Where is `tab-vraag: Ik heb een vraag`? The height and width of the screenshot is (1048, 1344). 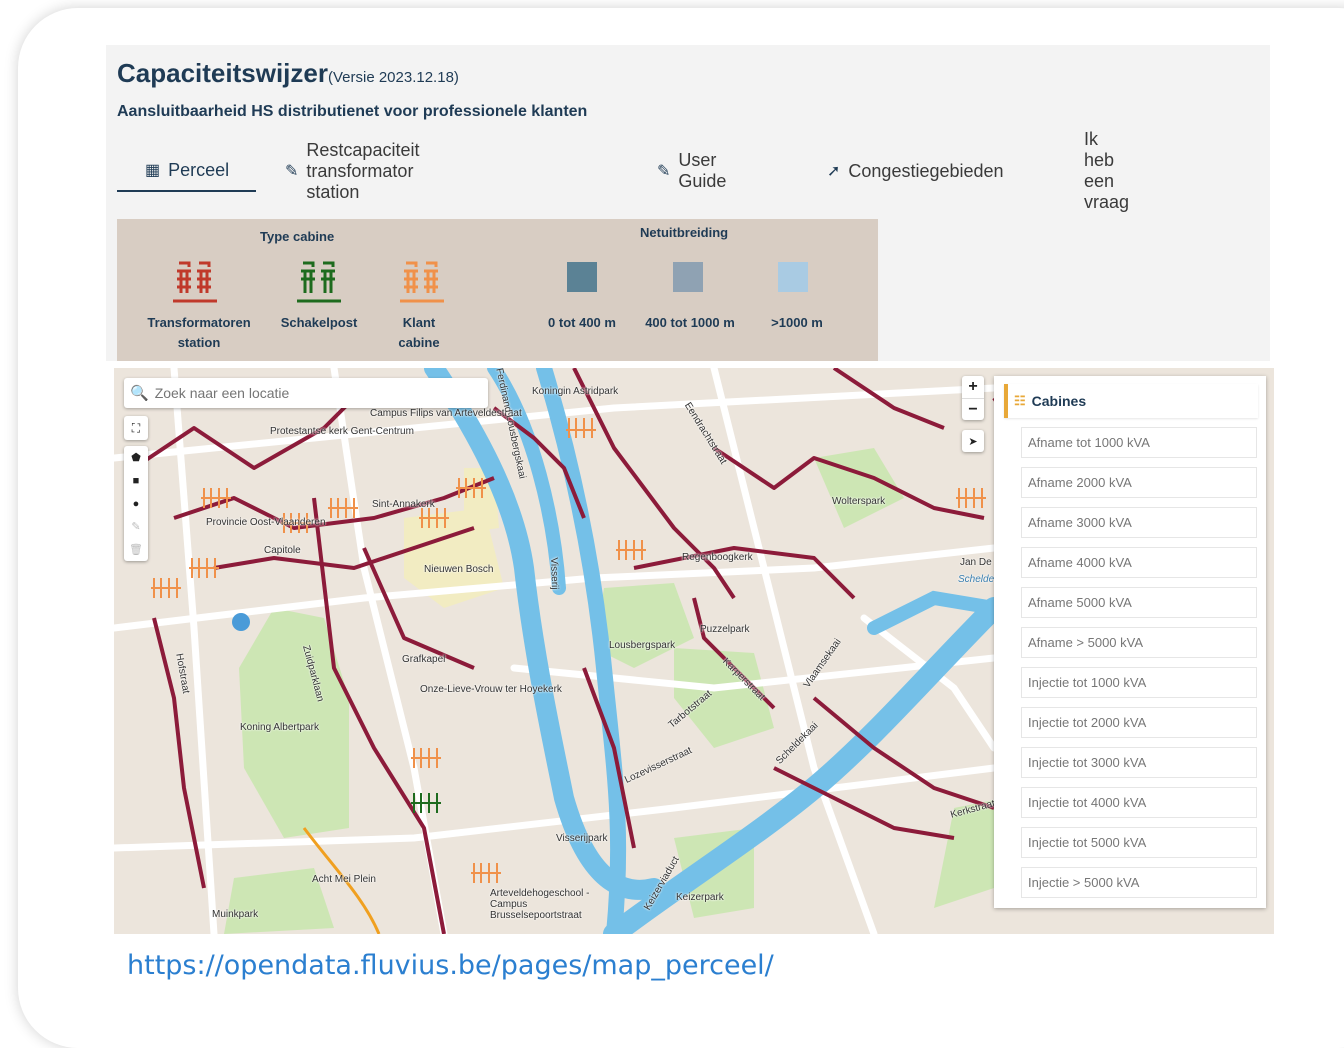 tab-vraag: Ik heb een vraag is located at coordinates (1106, 170).